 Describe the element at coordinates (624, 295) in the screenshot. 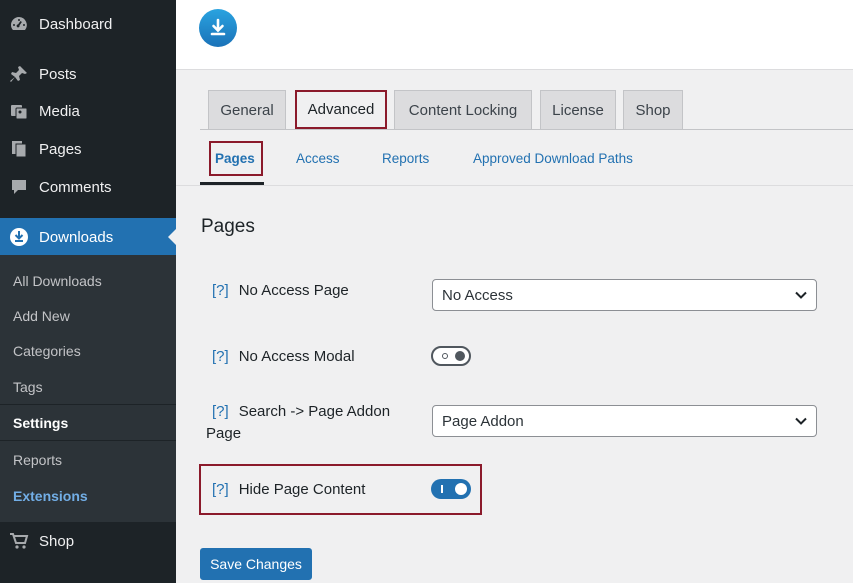

I see `no-access-page-select: No Access` at that location.